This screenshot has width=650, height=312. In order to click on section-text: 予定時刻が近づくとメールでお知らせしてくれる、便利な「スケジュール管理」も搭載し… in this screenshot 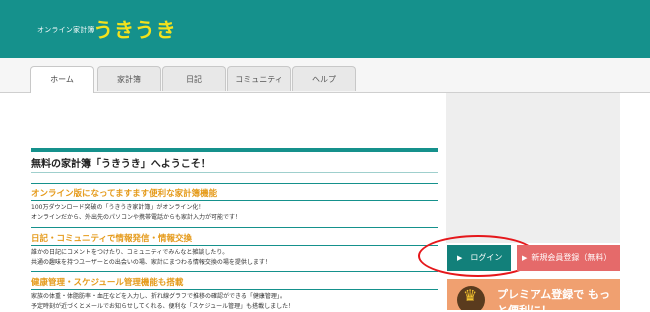, I will do `click(163, 306)`.